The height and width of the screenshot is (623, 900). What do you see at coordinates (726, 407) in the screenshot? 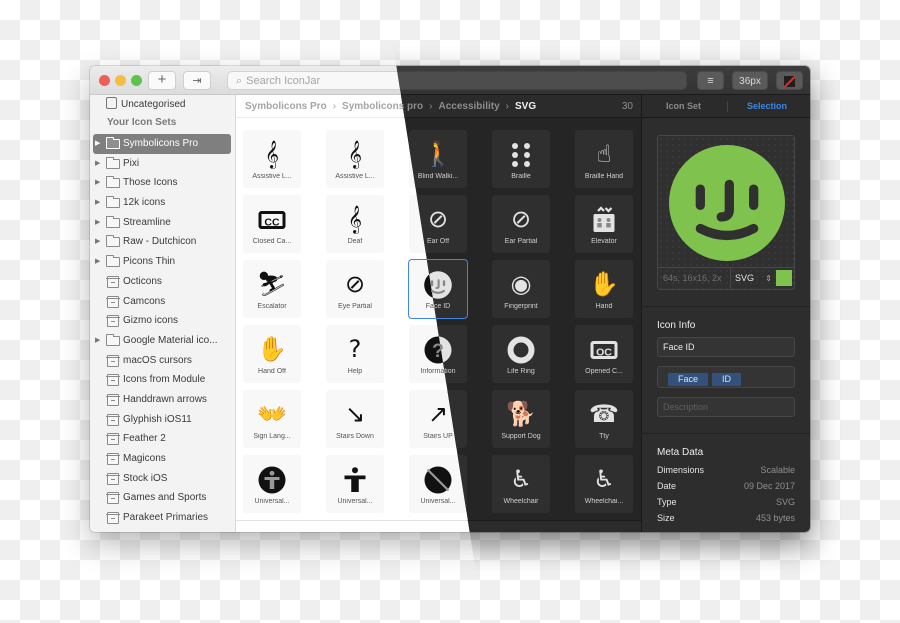
I see `description-field: Description` at bounding box center [726, 407].